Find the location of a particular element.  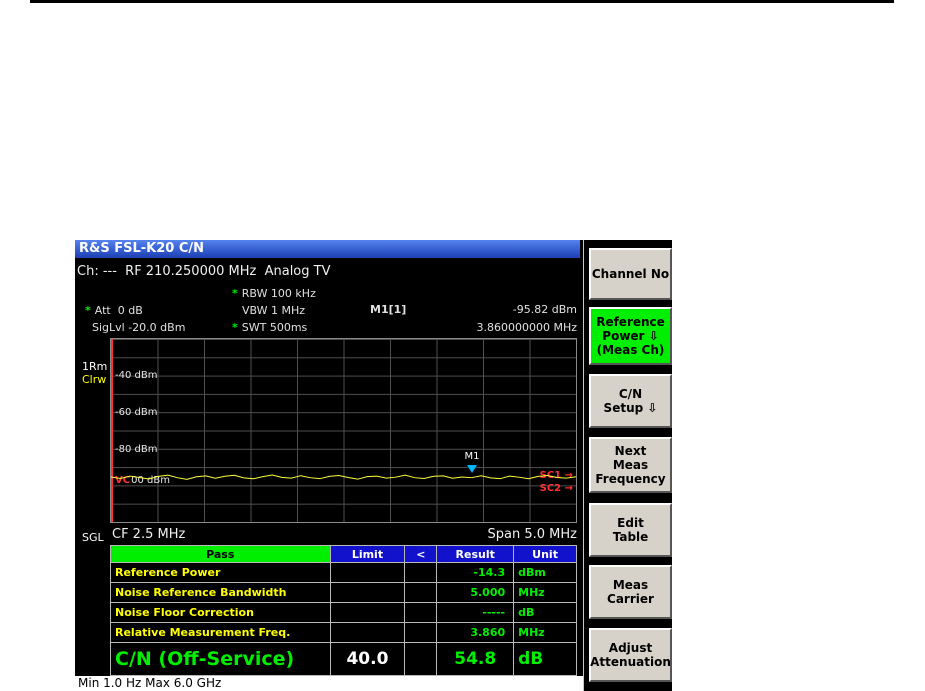

table-row: Noise Floor Correction ----- dB is located at coordinates (344, 613).